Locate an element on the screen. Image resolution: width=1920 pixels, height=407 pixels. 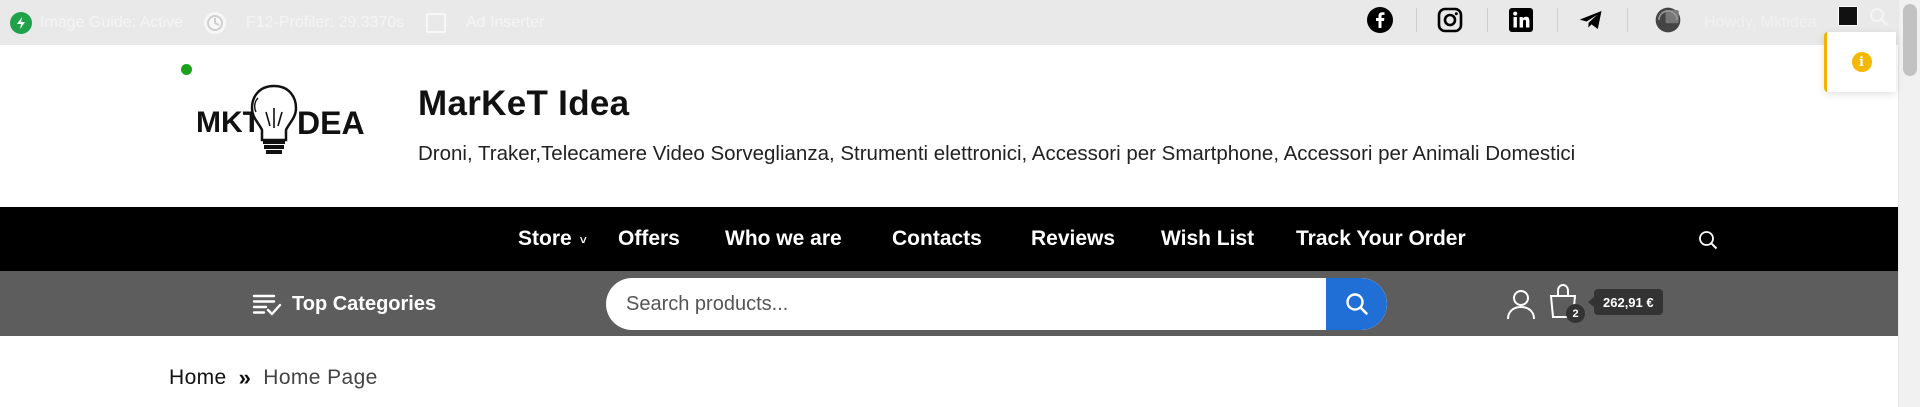
product-search is located at coordinates (996, 304).